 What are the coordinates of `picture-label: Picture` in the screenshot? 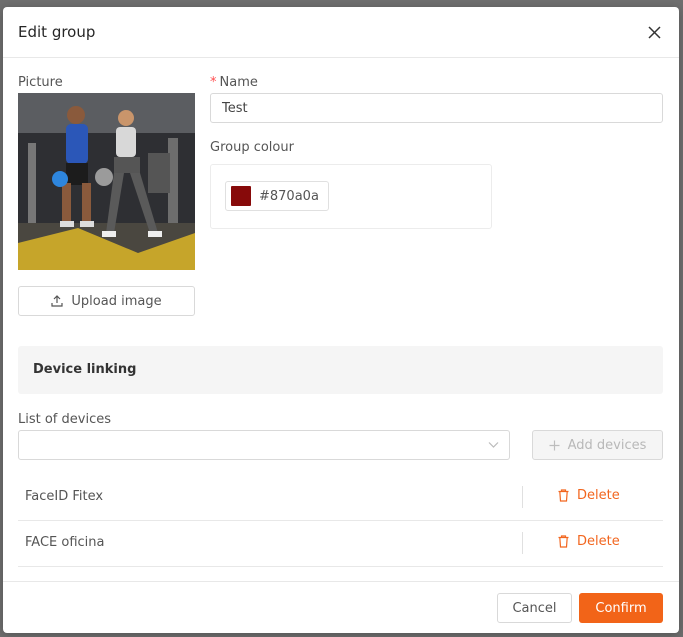 It's located at (40, 82).